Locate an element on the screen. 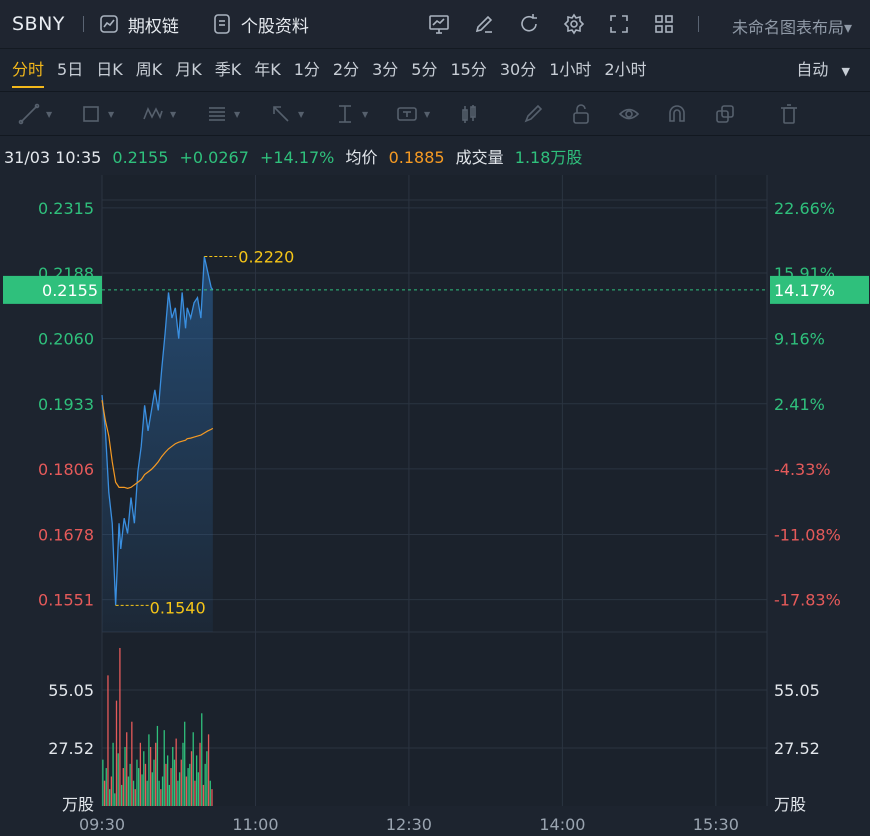 Image resolution: width=870 pixels, height=836 pixels. period-tab-7: 1分 is located at coordinates (307, 70).